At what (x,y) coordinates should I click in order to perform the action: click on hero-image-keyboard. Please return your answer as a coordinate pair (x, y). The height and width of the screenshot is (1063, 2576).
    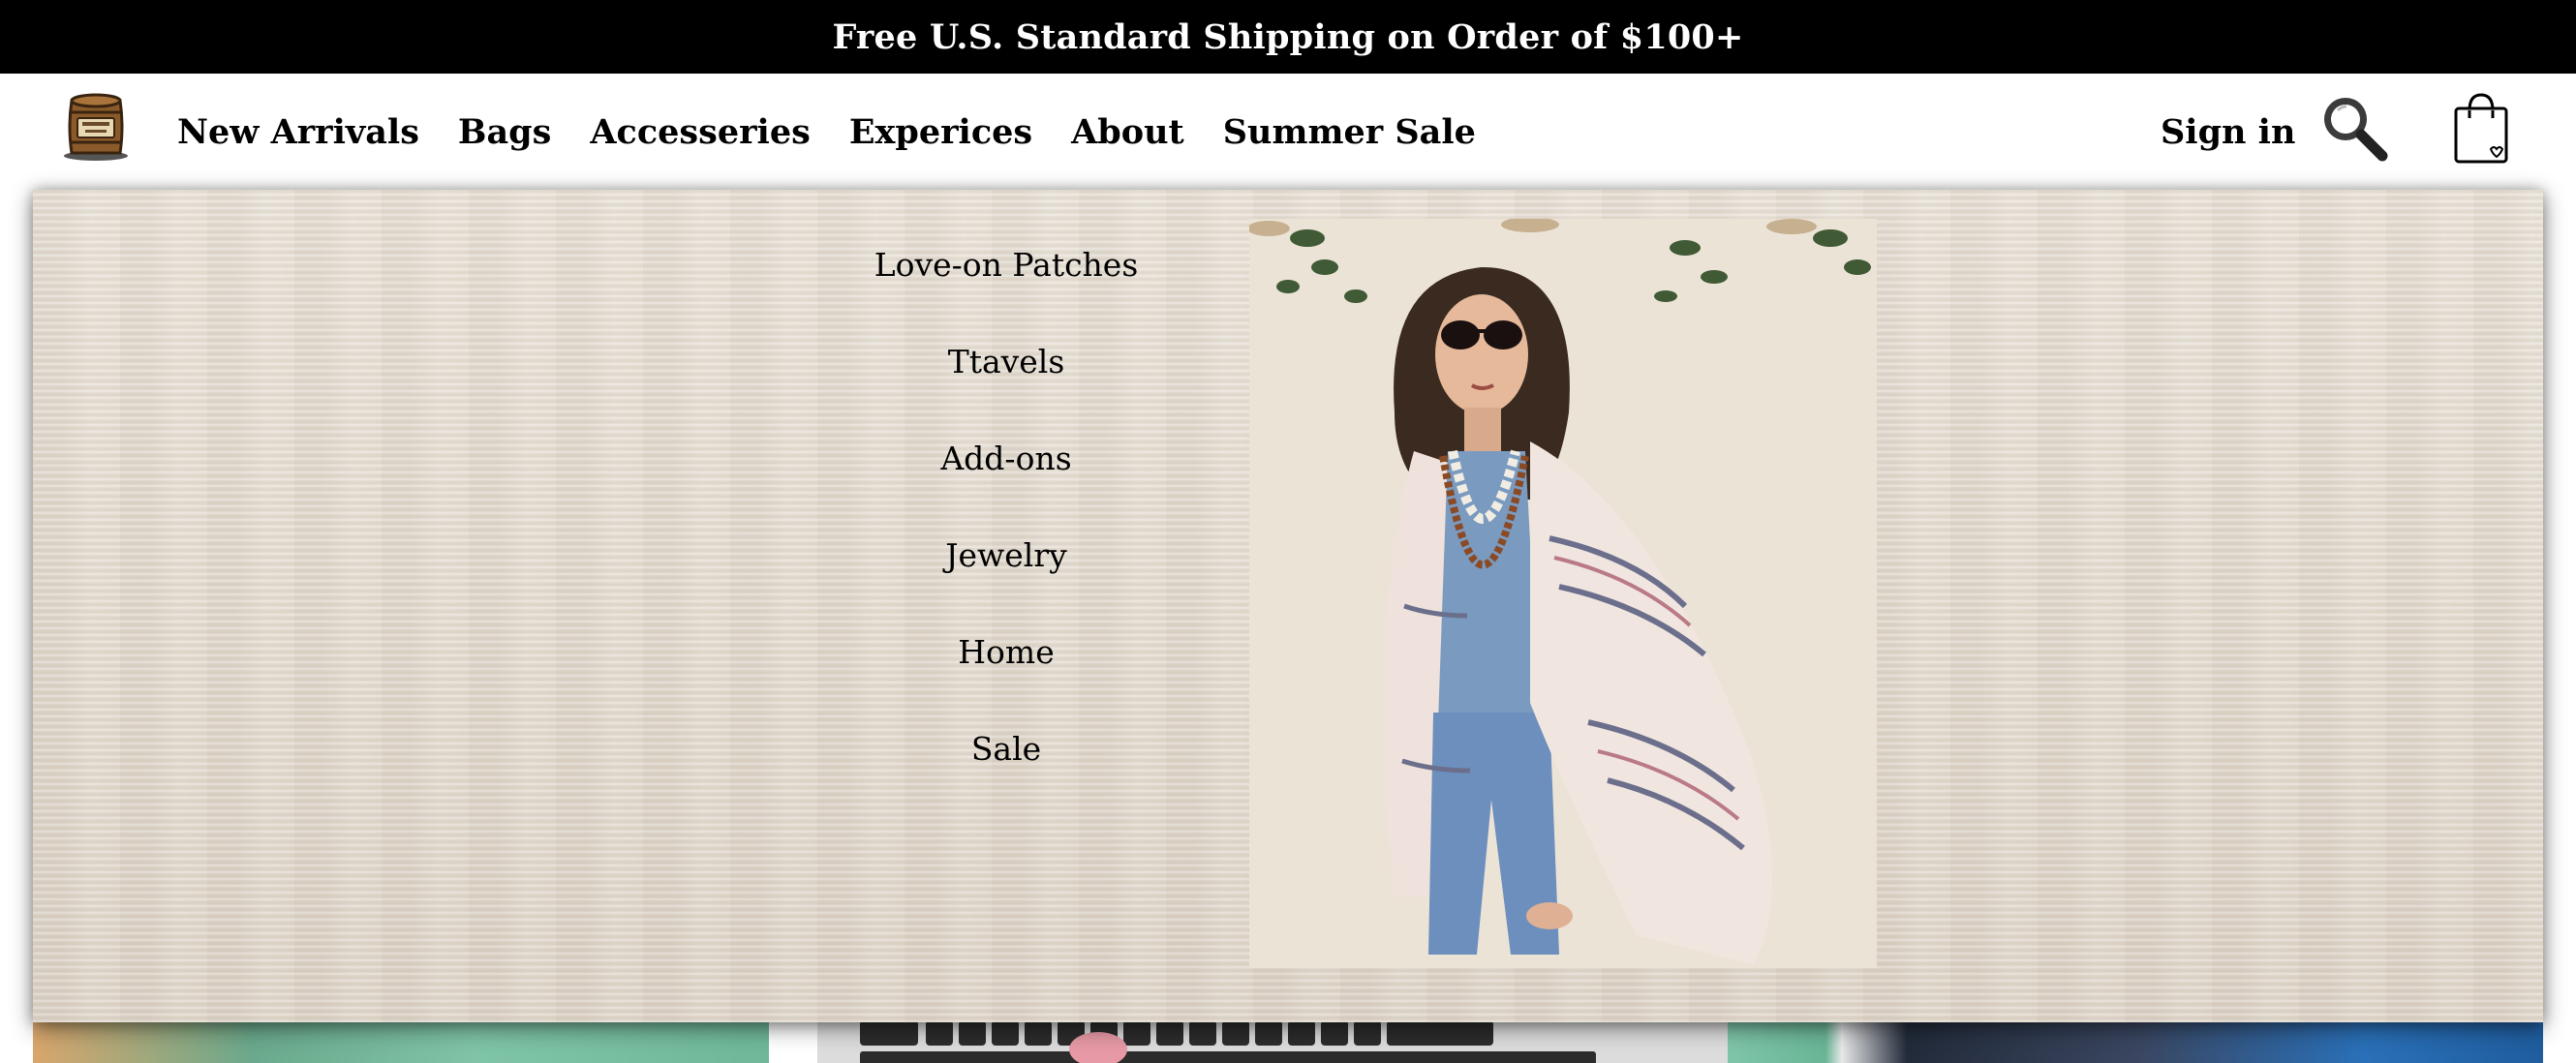
    Looking at the image, I should click on (793, 1040).